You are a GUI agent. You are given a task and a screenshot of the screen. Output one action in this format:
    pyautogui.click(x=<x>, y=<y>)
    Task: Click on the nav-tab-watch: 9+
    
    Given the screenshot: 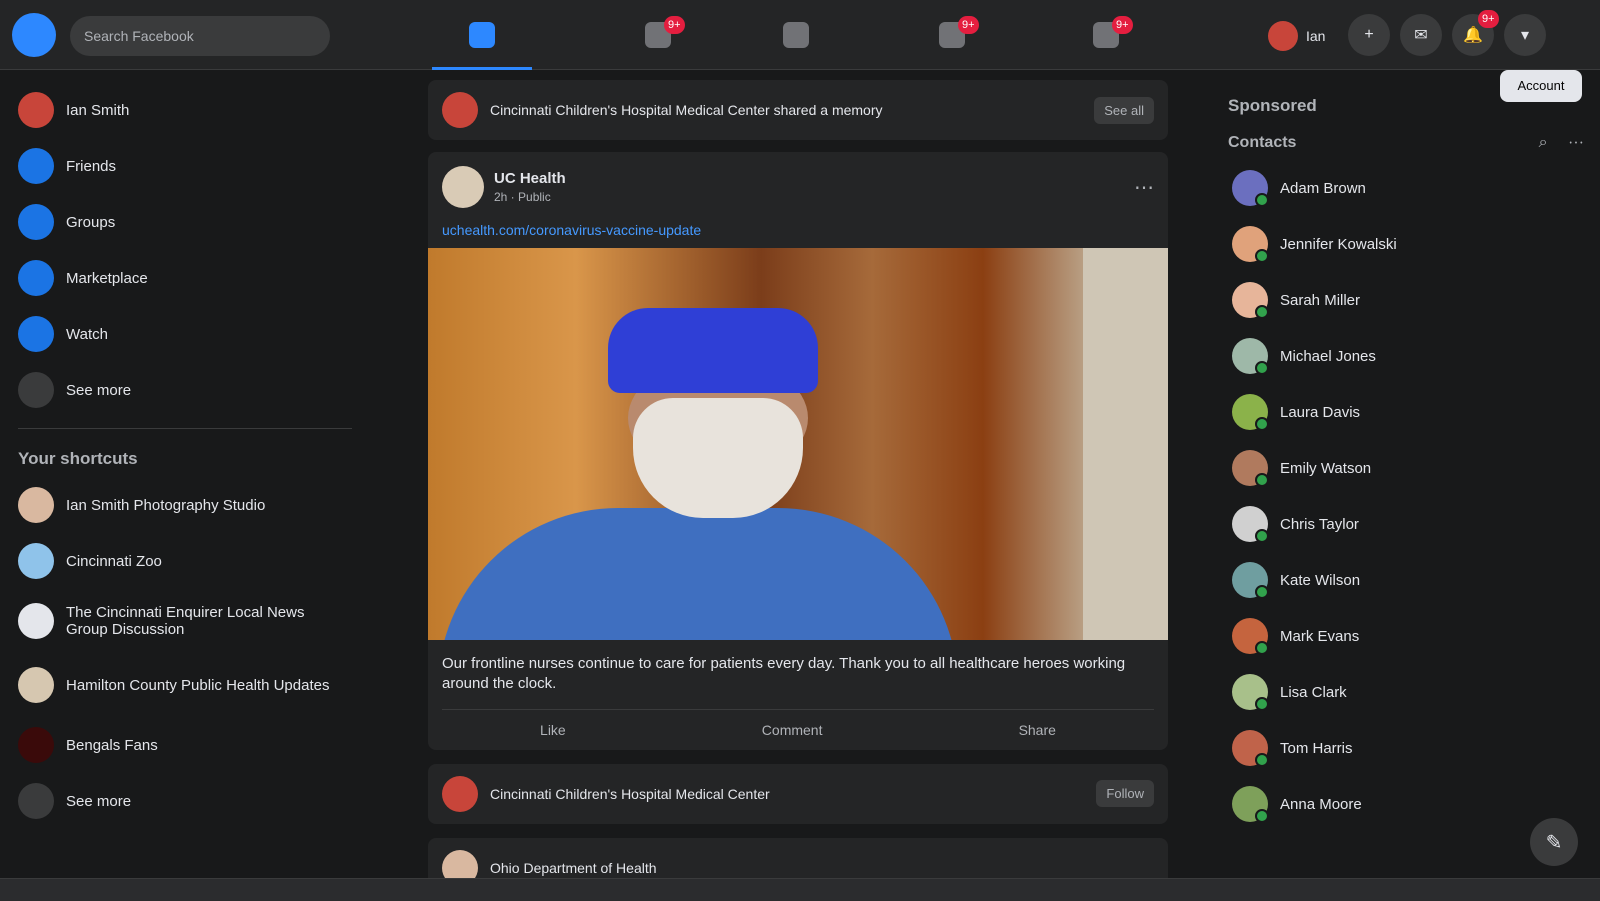 What is the action you would take?
    pyautogui.click(x=658, y=35)
    